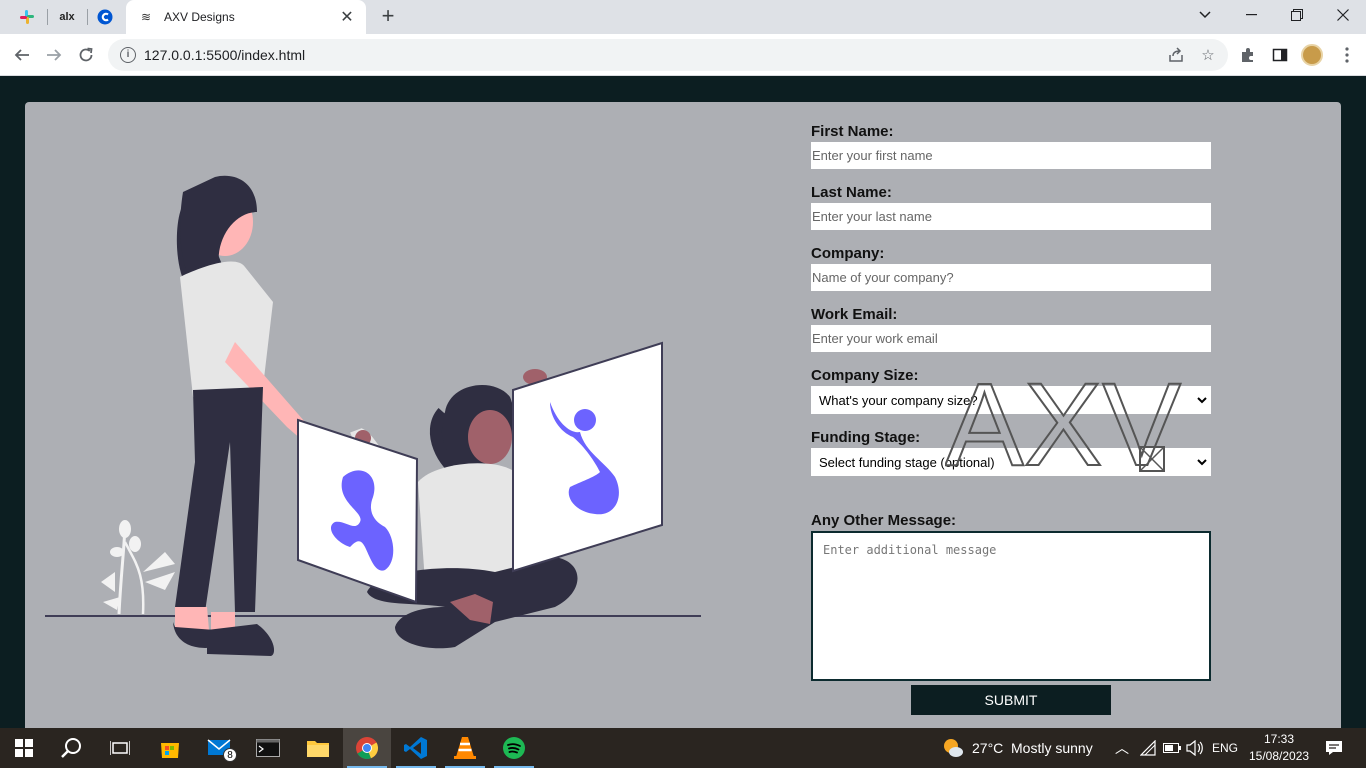 The width and height of the screenshot is (1366, 768). I want to click on search-button, so click(72, 748).